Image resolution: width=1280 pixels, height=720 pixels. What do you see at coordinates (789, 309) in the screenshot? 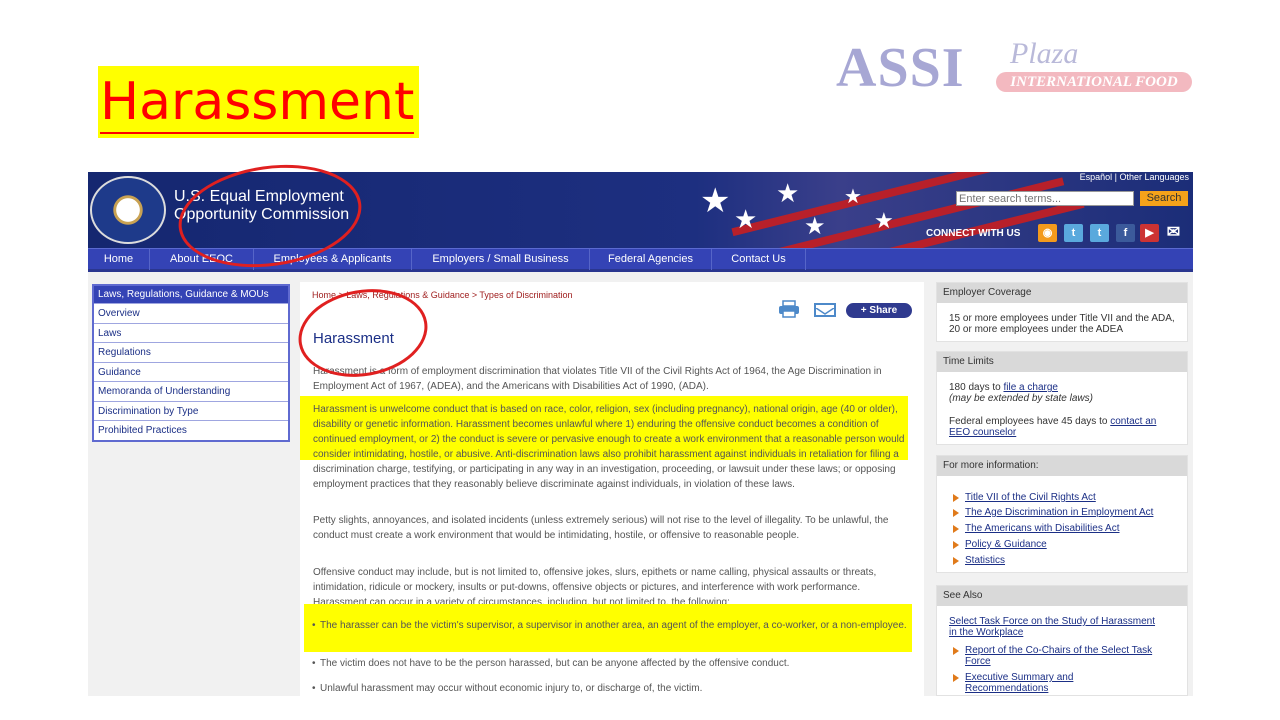
I see `print-icon` at bounding box center [789, 309].